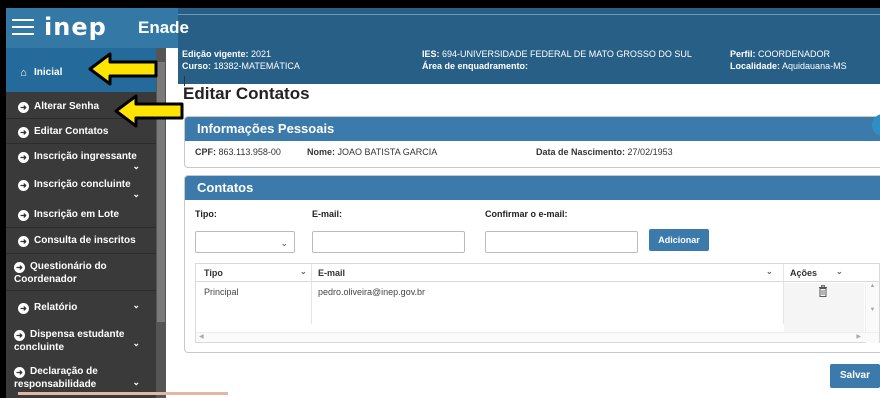  I want to click on personal-info-heading: Informações Pessoais, so click(532, 129).